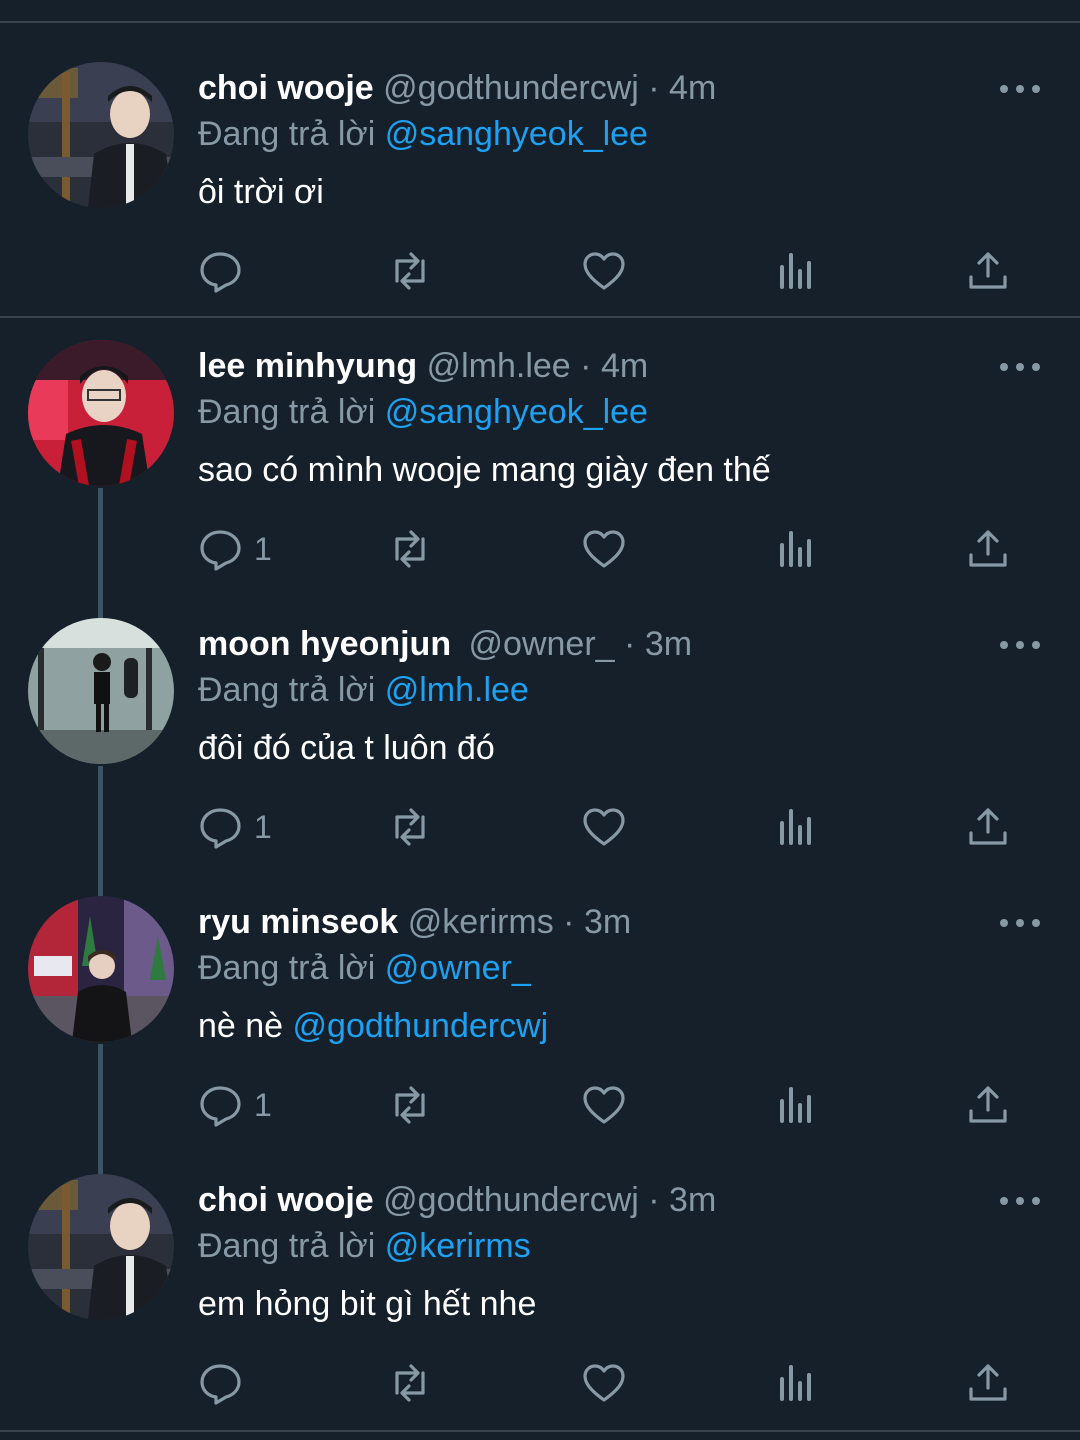 The width and height of the screenshot is (1080, 1440). I want to click on tweet-text: đôi đó của t luôn đó, so click(346, 748).